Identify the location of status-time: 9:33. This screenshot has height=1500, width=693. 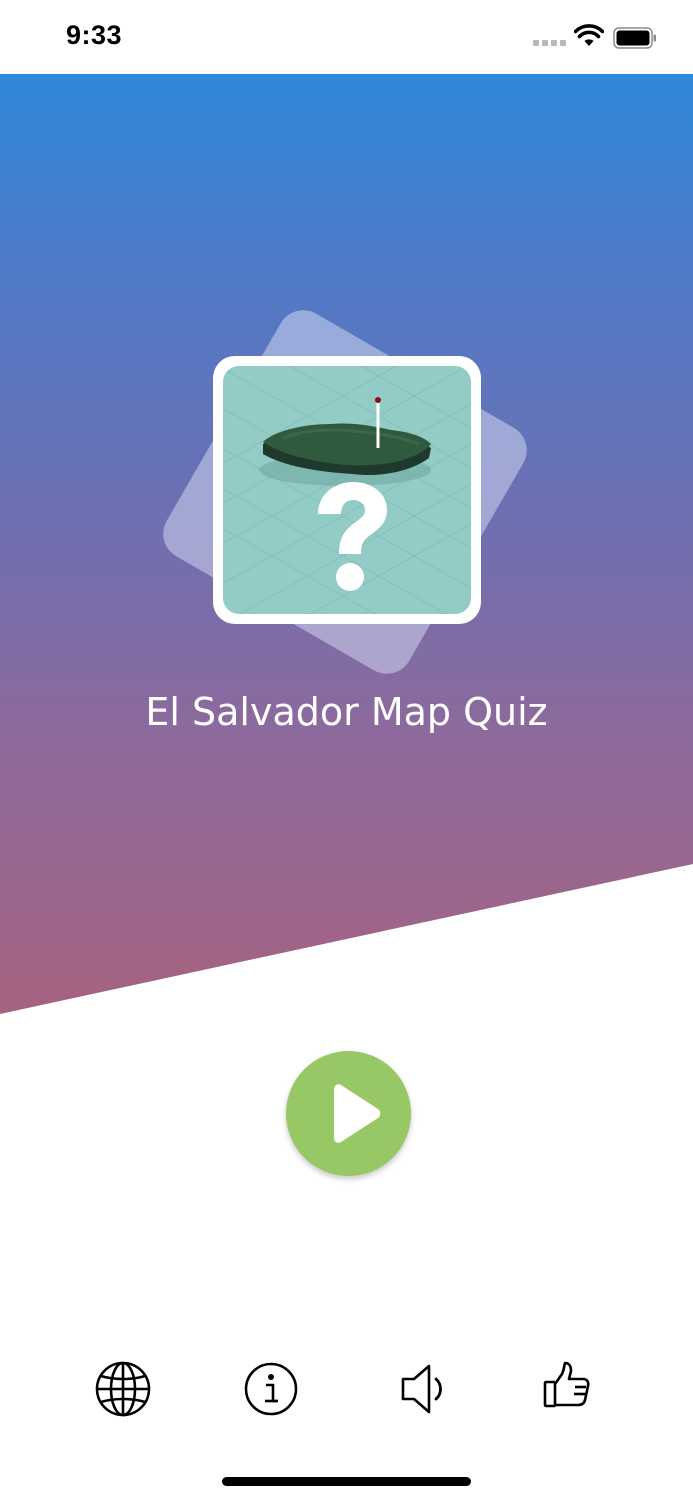
(94, 35).